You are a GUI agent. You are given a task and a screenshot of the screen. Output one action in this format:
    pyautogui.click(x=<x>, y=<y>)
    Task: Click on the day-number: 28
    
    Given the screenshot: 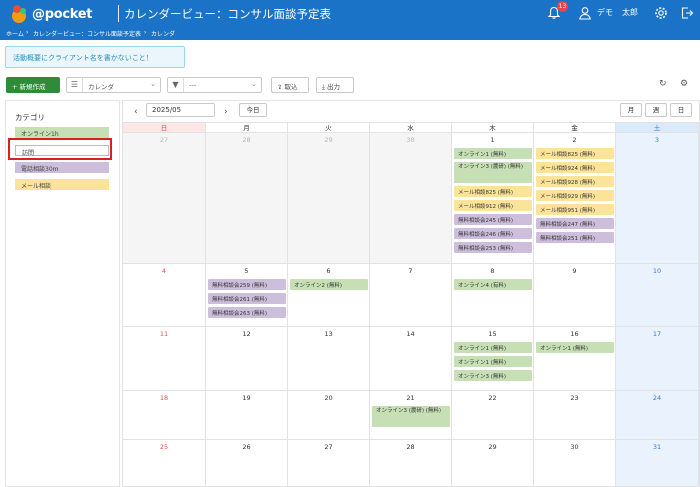 What is the action you would take?
    pyautogui.click(x=410, y=447)
    